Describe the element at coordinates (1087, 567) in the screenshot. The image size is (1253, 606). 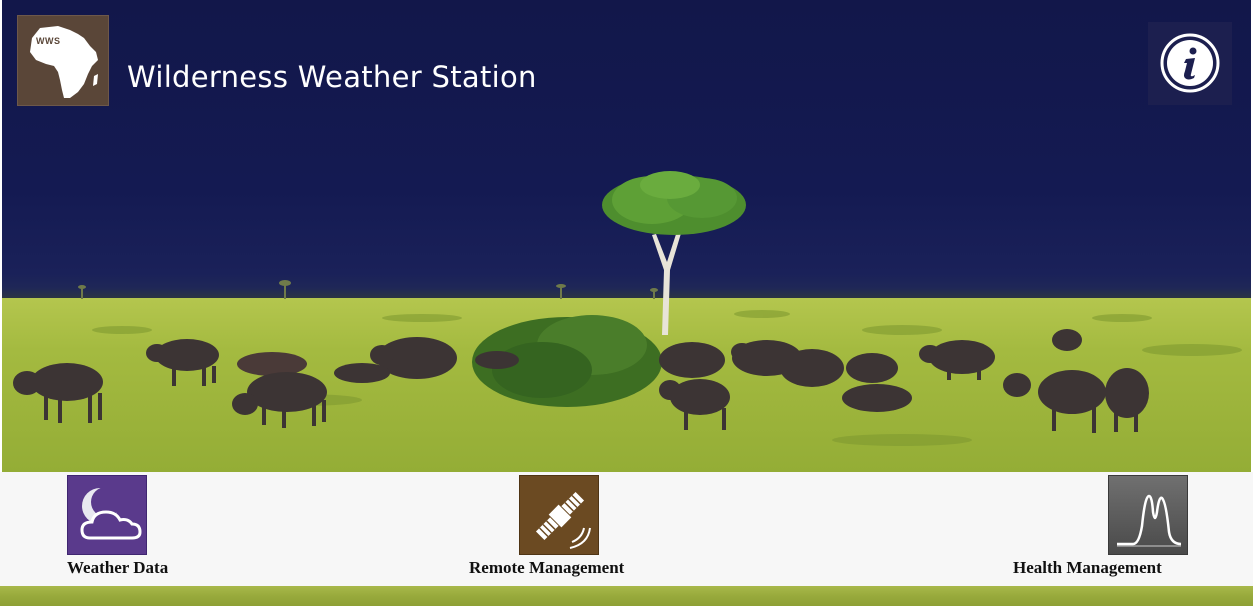
I see `nav-label-health-management: Health Management` at that location.